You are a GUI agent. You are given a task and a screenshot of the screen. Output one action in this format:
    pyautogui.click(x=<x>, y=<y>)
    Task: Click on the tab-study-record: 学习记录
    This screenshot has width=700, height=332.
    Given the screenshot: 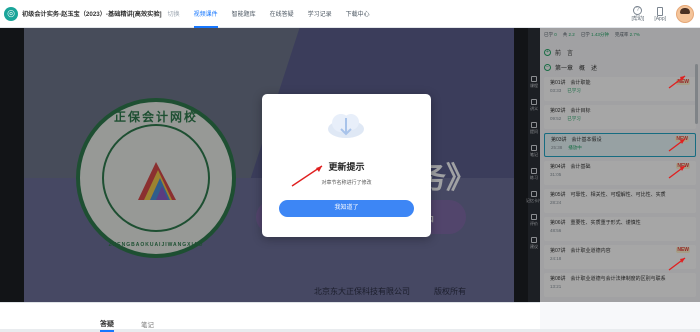 What is the action you would take?
    pyautogui.click(x=320, y=14)
    